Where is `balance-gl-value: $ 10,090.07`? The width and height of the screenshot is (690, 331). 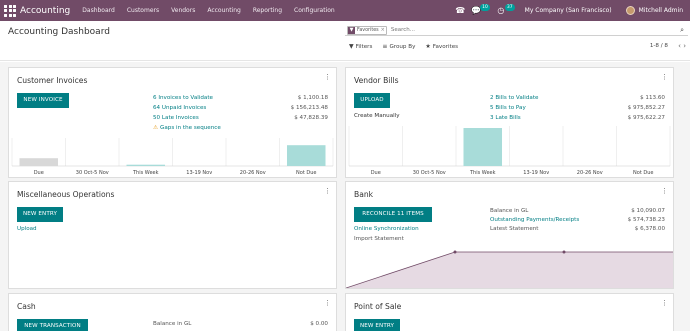 balance-gl-value: $ 10,090.07 is located at coordinates (648, 211).